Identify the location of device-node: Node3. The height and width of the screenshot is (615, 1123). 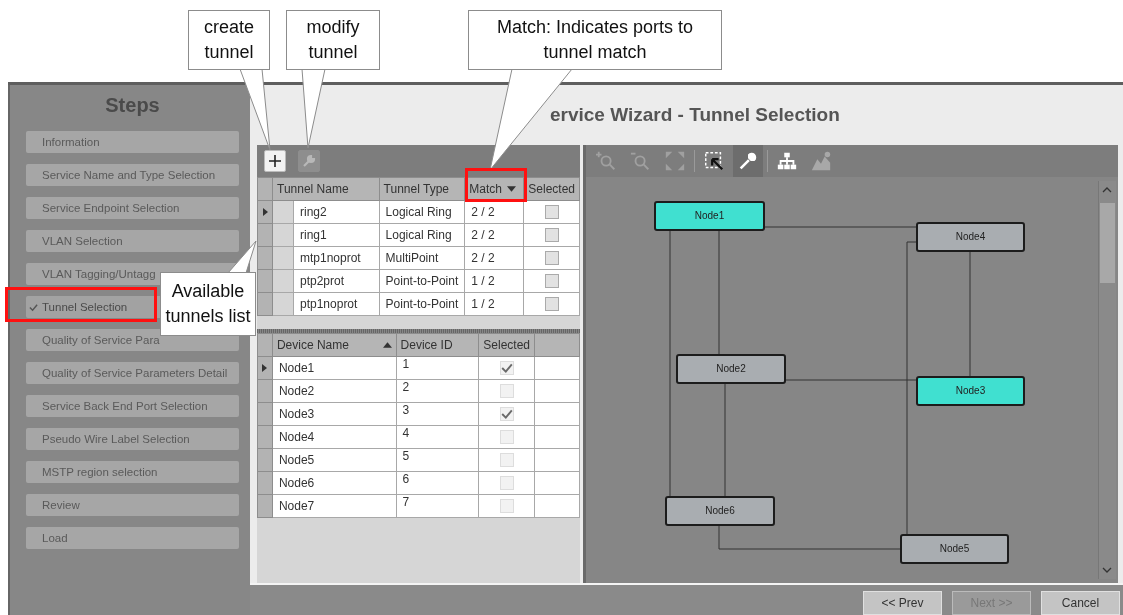
(970, 390).